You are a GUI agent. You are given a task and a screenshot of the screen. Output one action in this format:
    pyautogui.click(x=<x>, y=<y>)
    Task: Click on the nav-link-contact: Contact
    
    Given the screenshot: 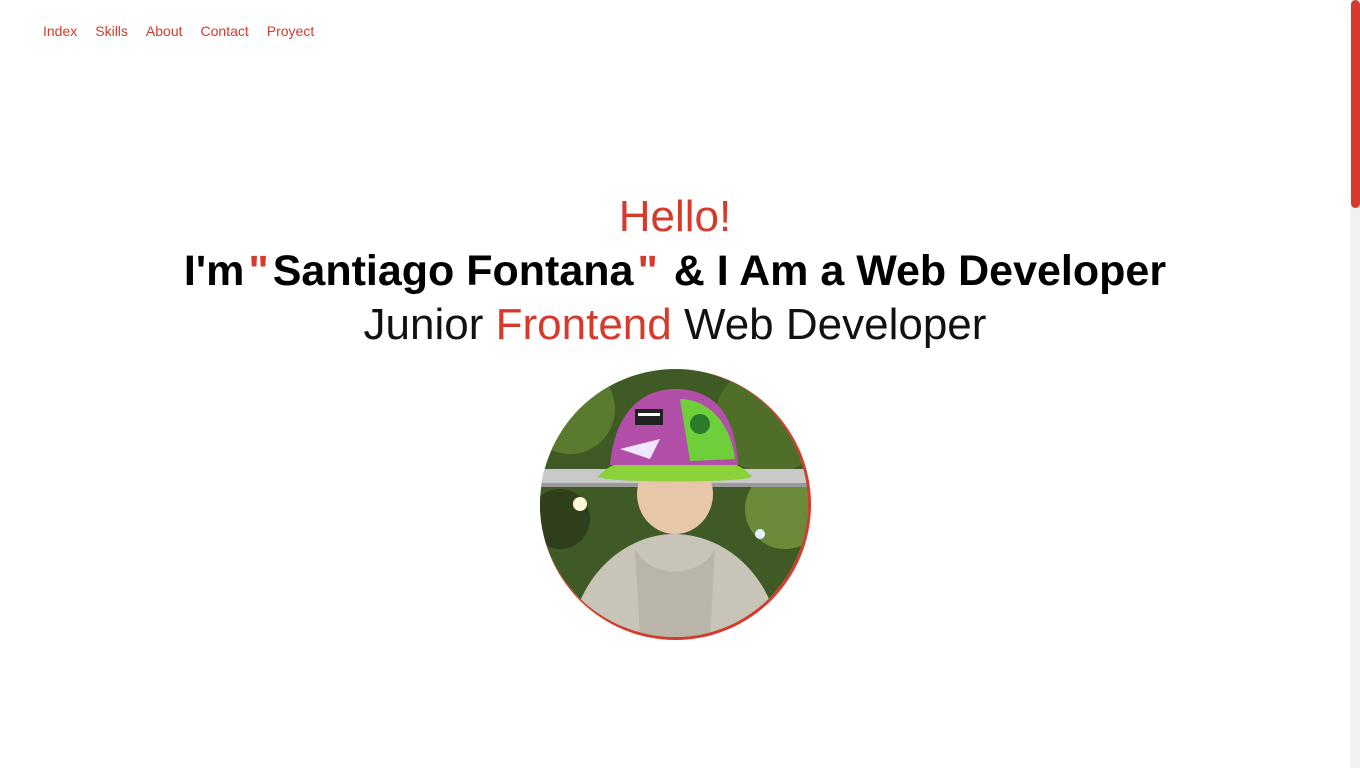 What is the action you would take?
    pyautogui.click(x=225, y=31)
    